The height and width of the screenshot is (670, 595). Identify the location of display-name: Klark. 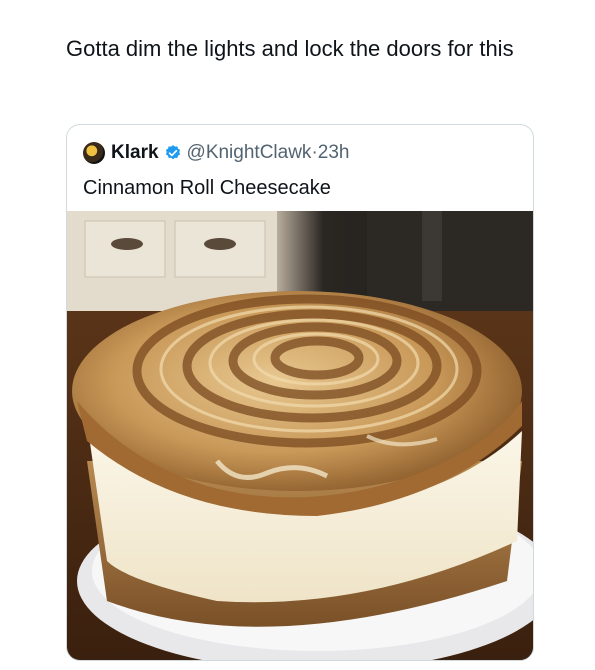
(135, 153).